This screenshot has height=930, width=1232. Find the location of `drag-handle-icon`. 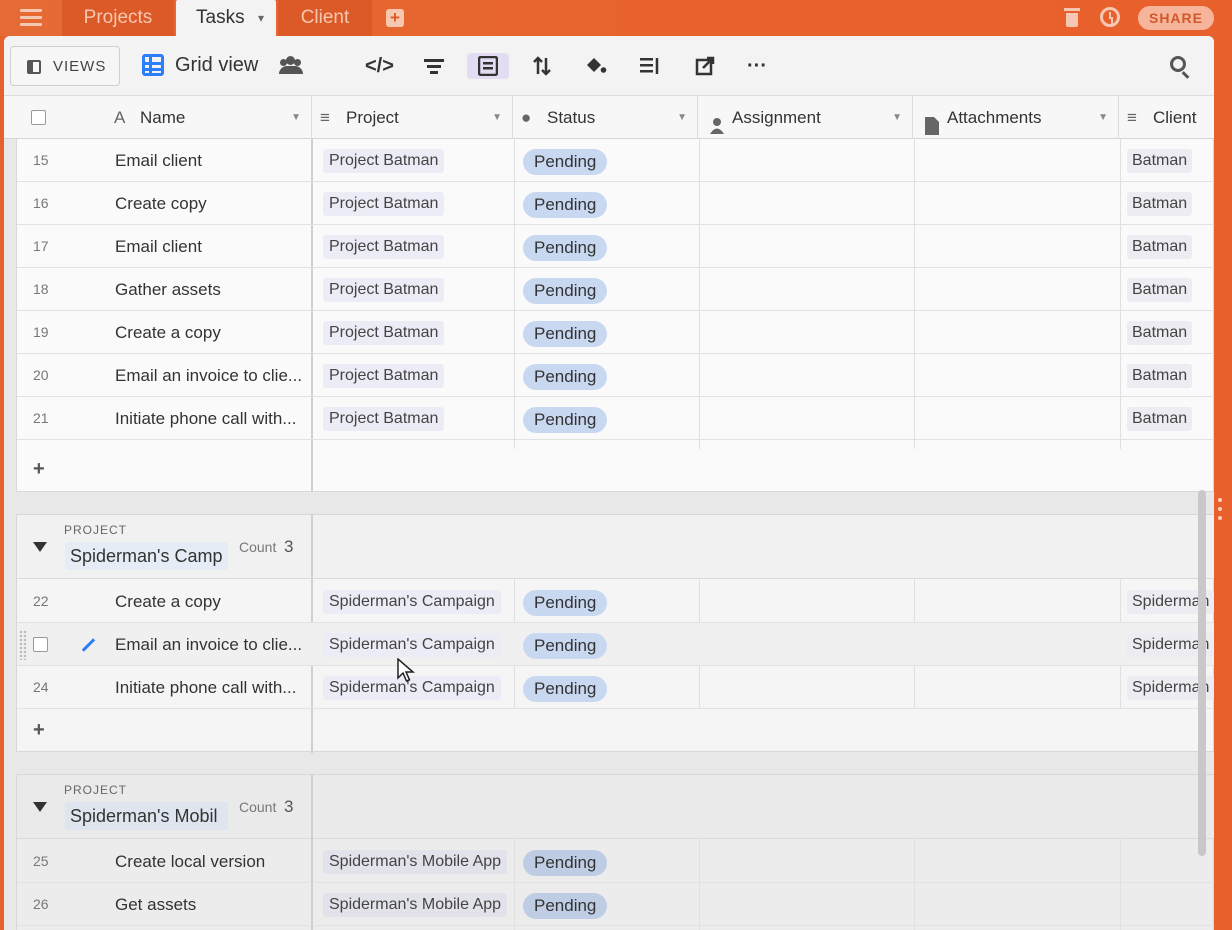

drag-handle-icon is located at coordinates (23, 645).